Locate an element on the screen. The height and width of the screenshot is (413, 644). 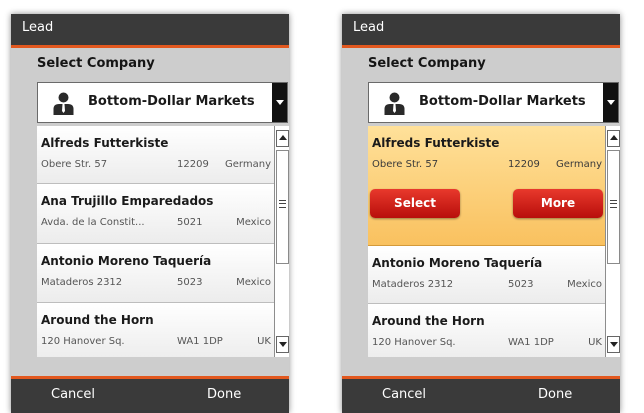
company-postal: 5021 is located at coordinates (190, 222).